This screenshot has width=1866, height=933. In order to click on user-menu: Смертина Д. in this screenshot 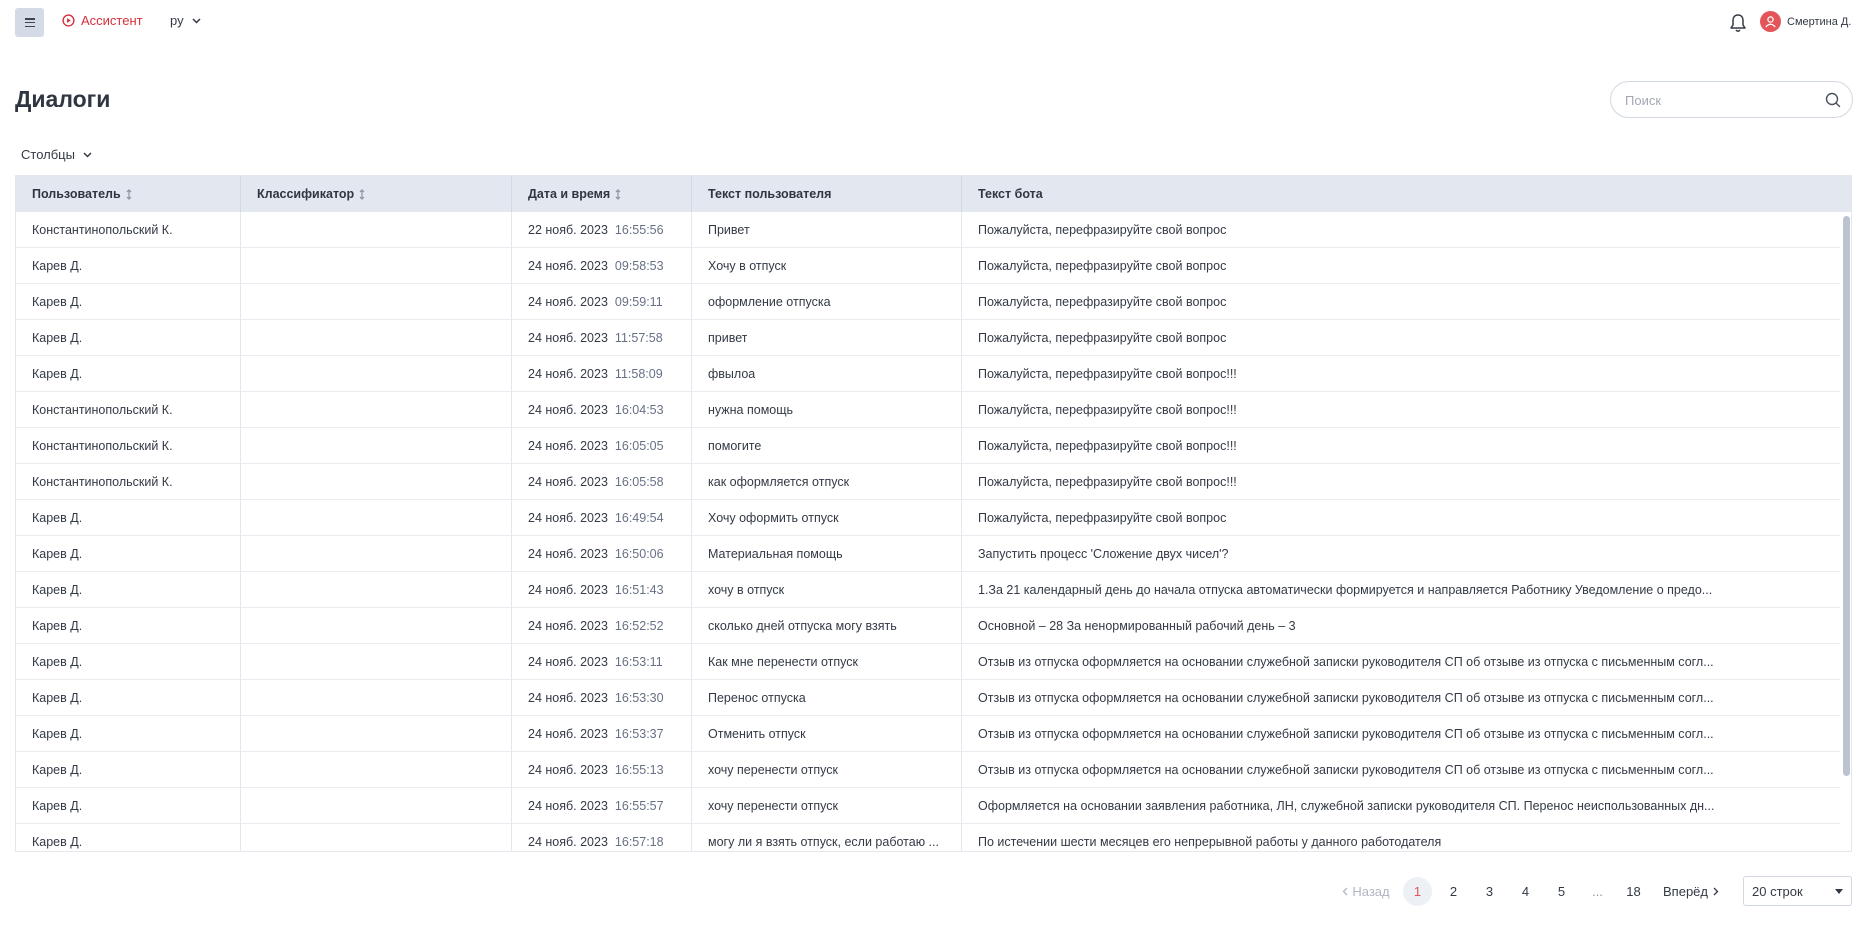, I will do `click(1805, 21)`.